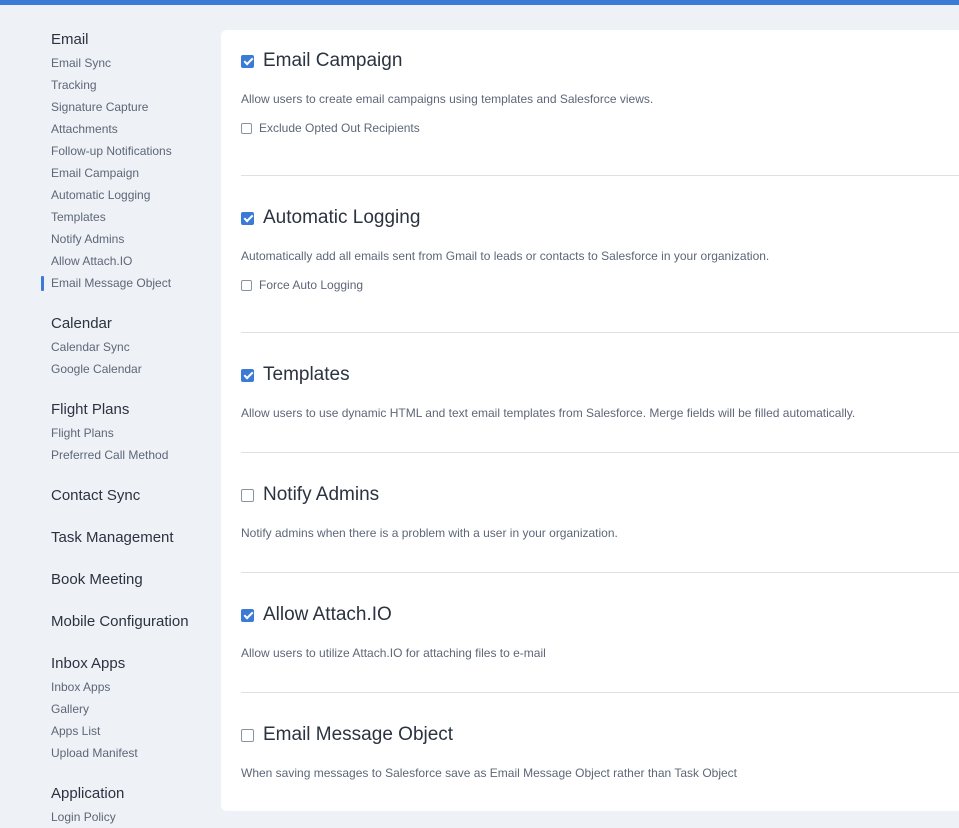 Image resolution: width=959 pixels, height=828 pixels. What do you see at coordinates (358, 734) in the screenshot?
I see `setting-title: Email Message Object` at bounding box center [358, 734].